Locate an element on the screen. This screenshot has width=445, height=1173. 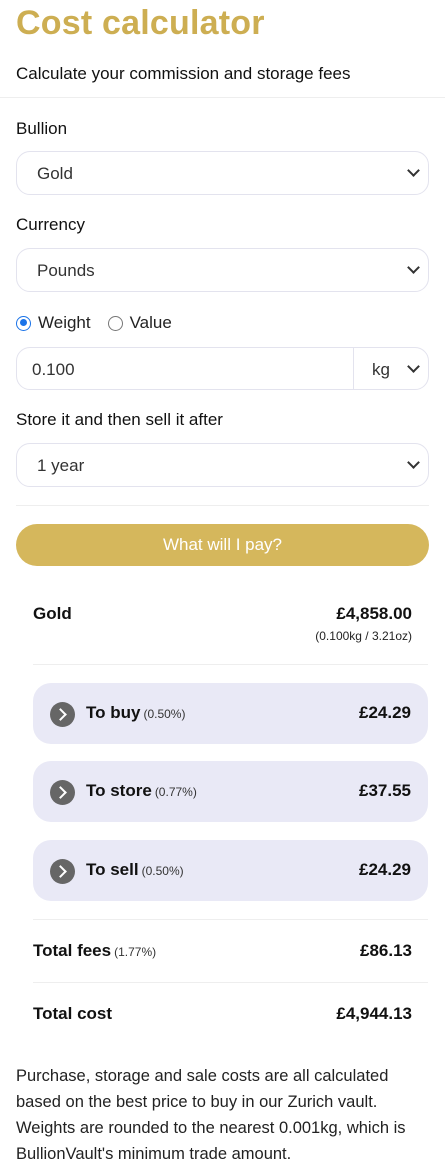
fee-card-store: To store (0.77%) £37.55 is located at coordinates (230, 791).